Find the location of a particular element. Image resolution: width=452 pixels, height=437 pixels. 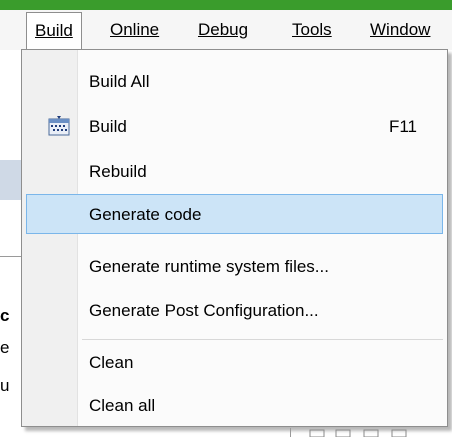

window-accent-strip is located at coordinates (226, 5).